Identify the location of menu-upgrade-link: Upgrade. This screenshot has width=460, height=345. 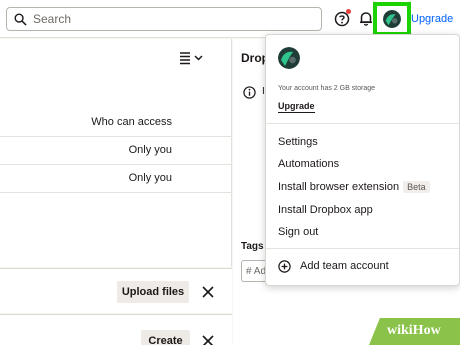
(296, 107).